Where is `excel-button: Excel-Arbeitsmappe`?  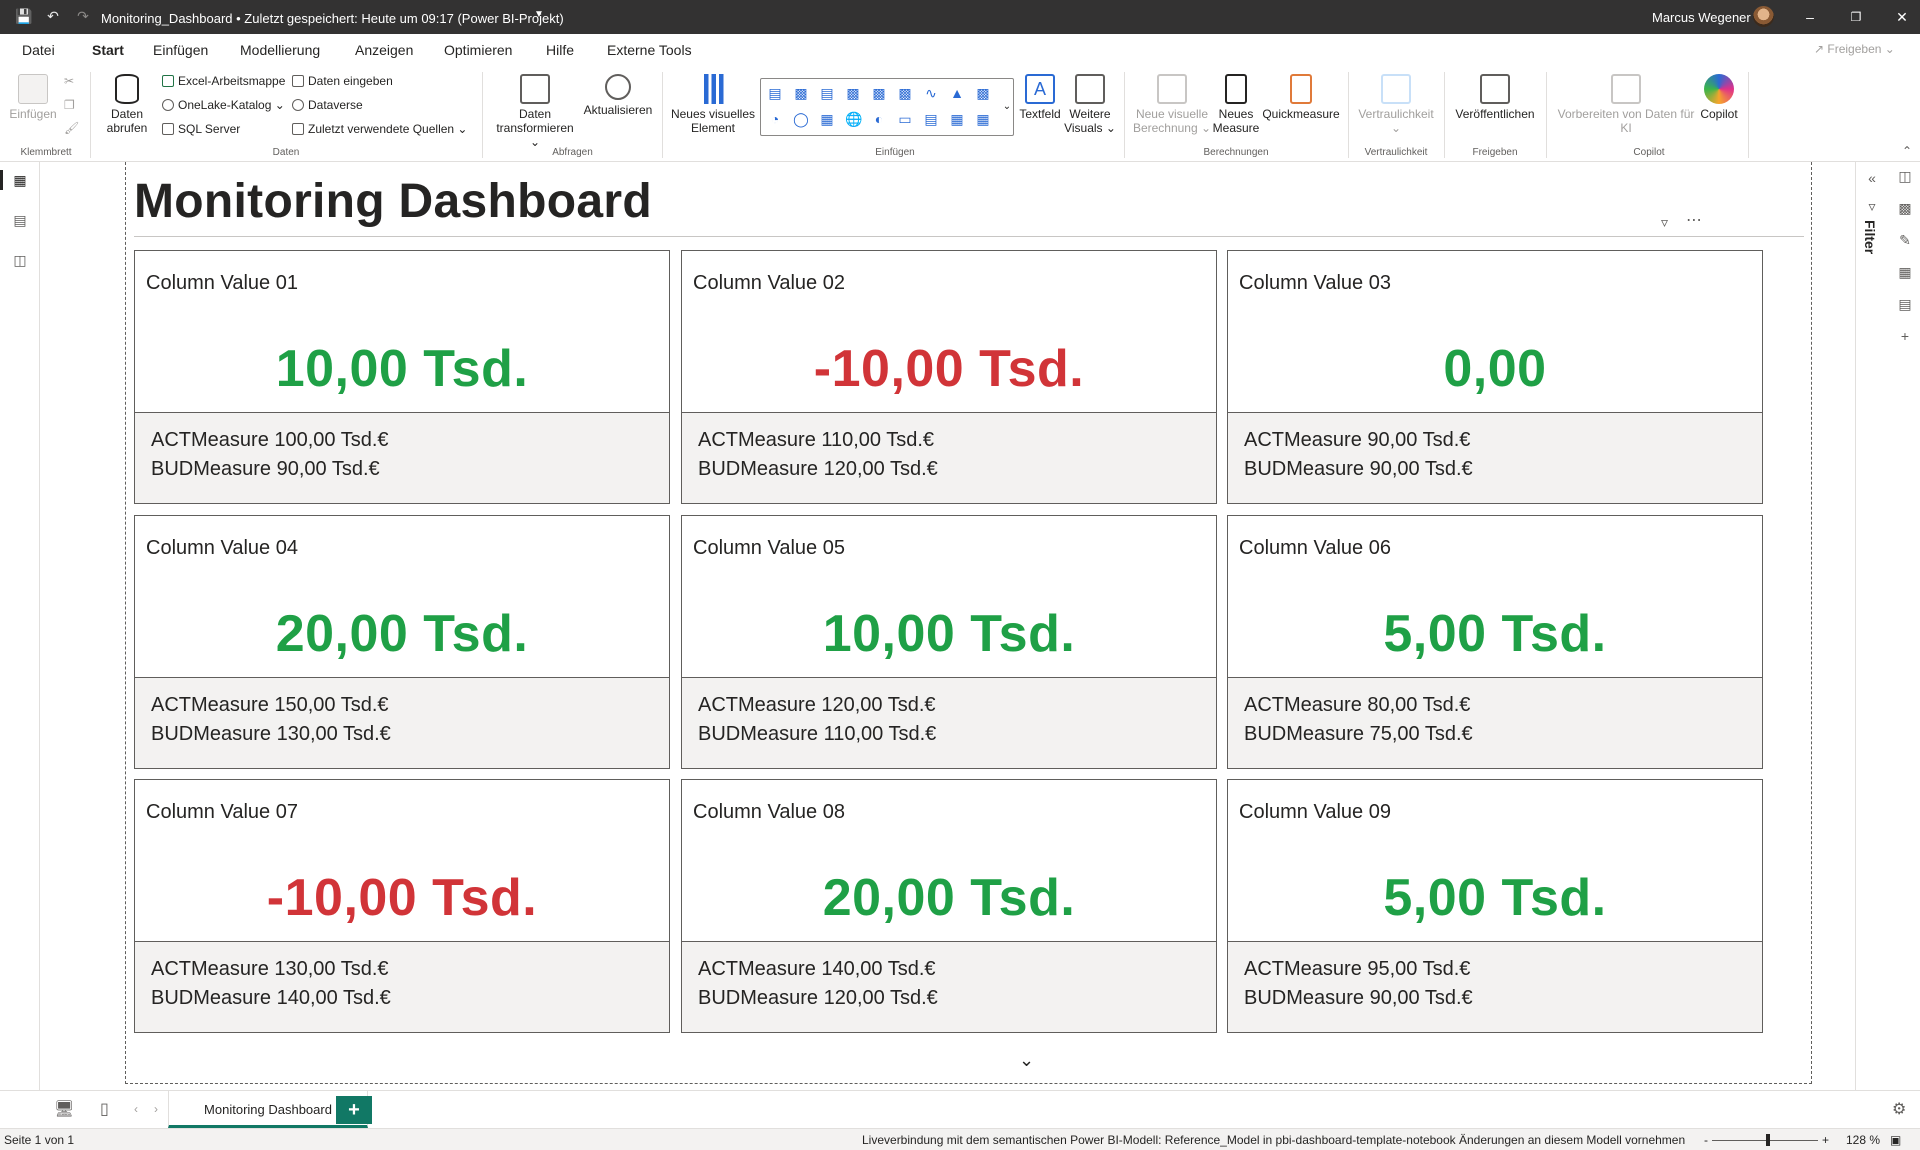 excel-button: Excel-Arbeitsmappe is located at coordinates (223, 81).